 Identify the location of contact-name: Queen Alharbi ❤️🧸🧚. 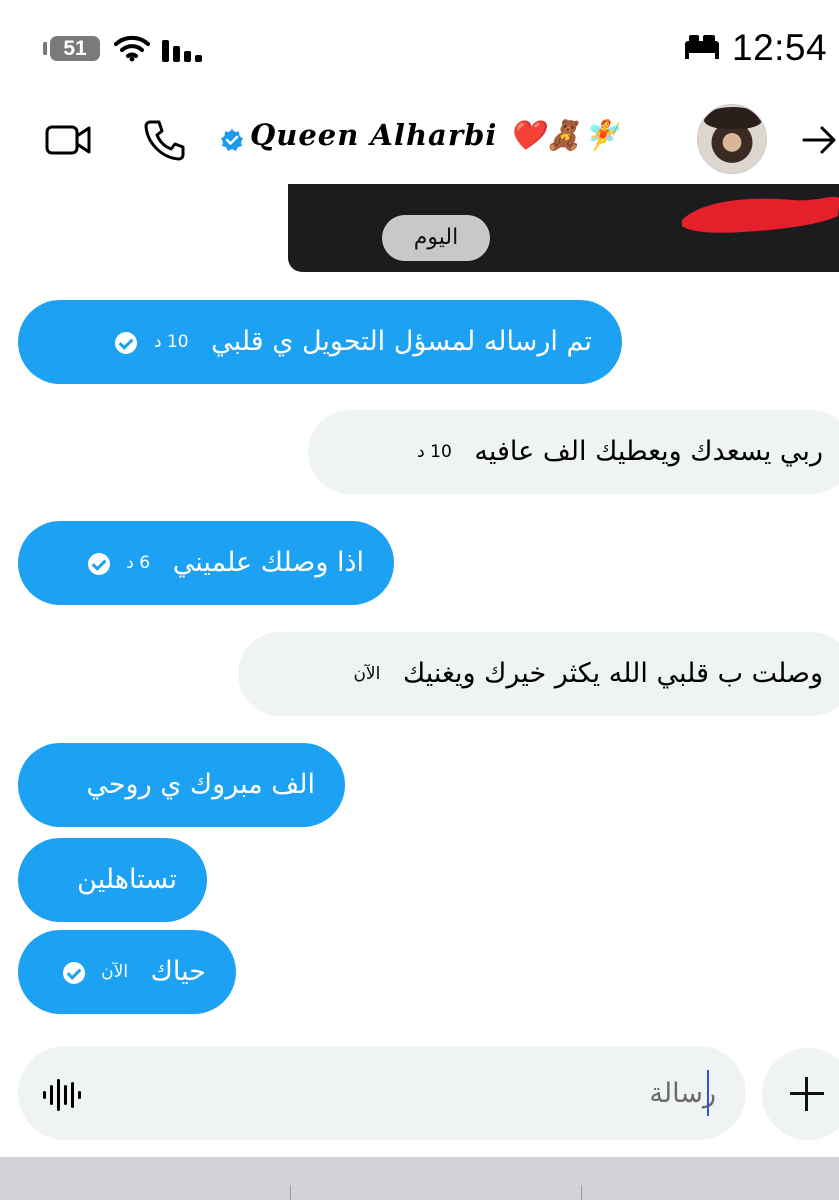
(435, 135).